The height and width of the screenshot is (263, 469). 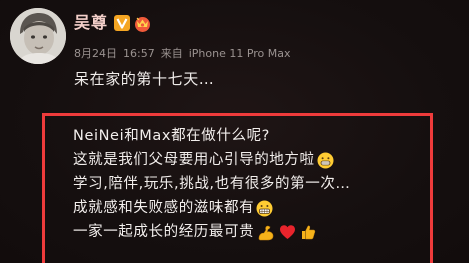 I want to click on quote-line-2: 这就是我们父母要用心引导的地方啦, so click(x=251, y=160).